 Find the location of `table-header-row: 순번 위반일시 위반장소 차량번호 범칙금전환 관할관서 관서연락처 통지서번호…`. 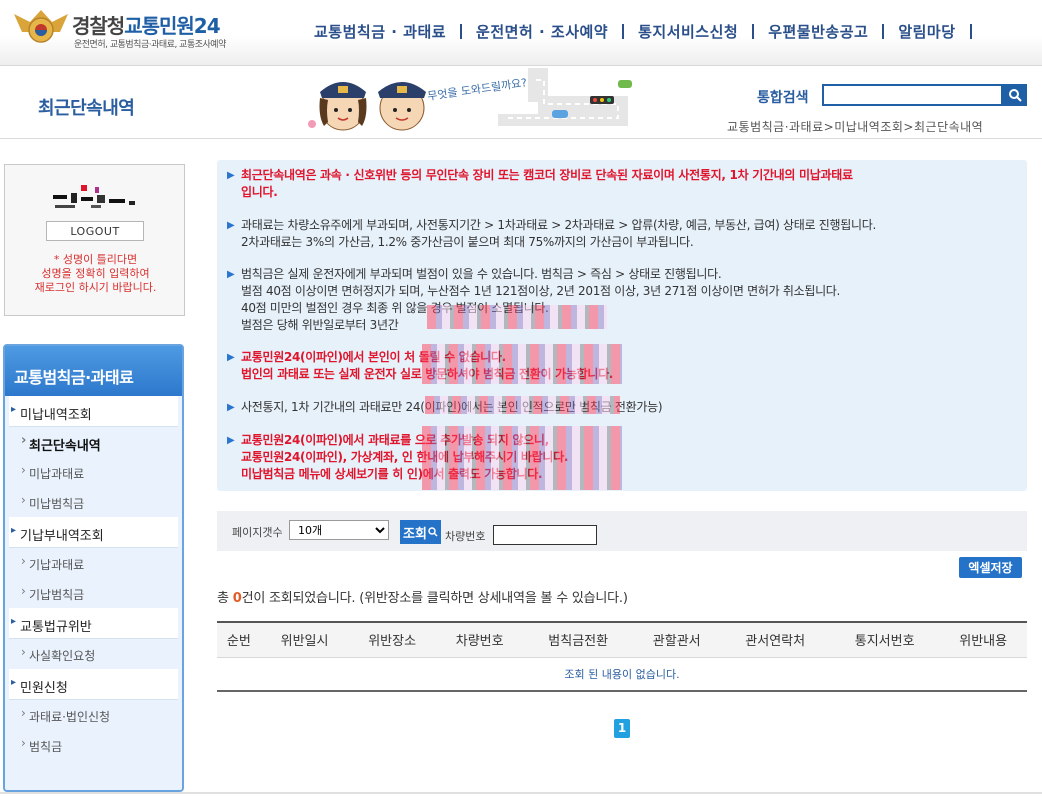

table-header-row: 순번 위반일시 위반장소 차량번호 범칙금전환 관할관서 관서연락처 통지서번호… is located at coordinates (622, 639).